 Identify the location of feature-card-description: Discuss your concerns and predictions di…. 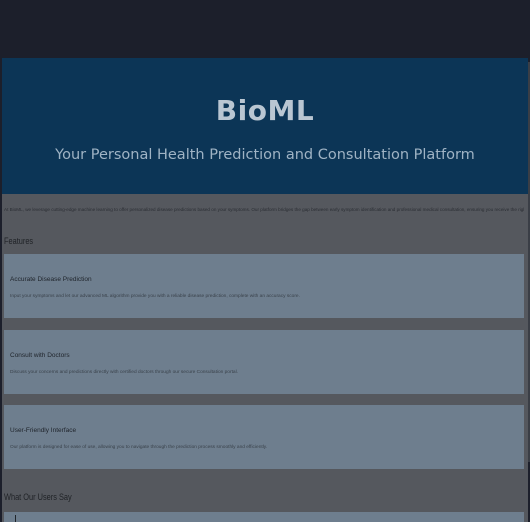
(124, 372).